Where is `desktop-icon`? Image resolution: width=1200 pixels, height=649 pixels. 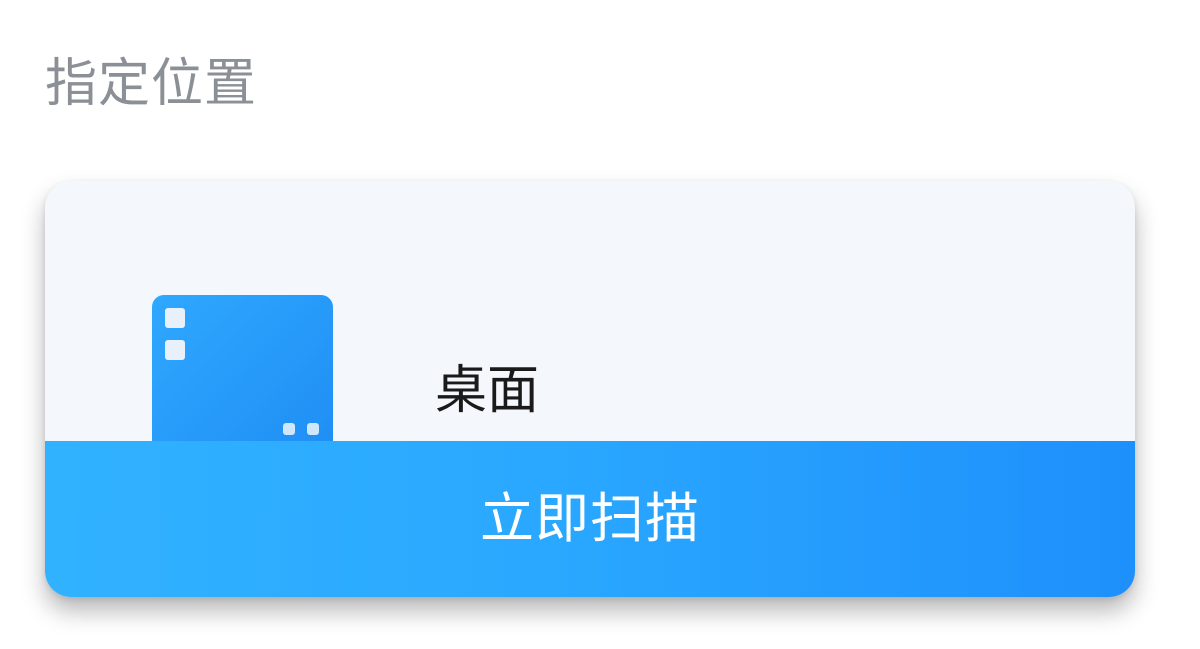
desktop-icon is located at coordinates (242, 375).